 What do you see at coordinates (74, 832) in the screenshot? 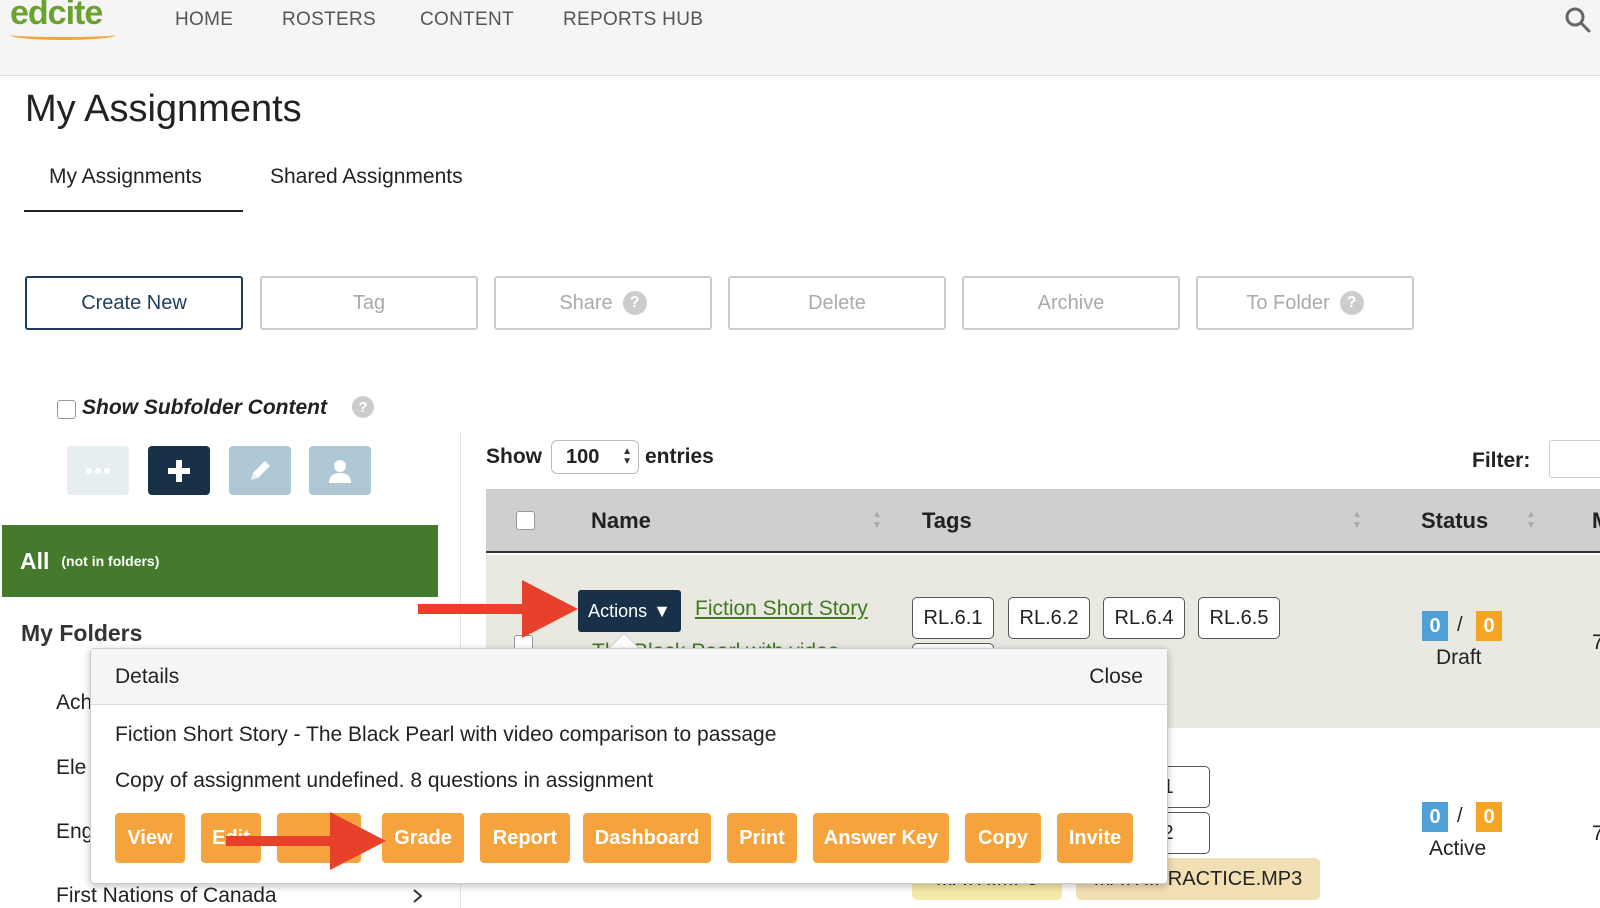
I see `folder-item: Eng` at bounding box center [74, 832].